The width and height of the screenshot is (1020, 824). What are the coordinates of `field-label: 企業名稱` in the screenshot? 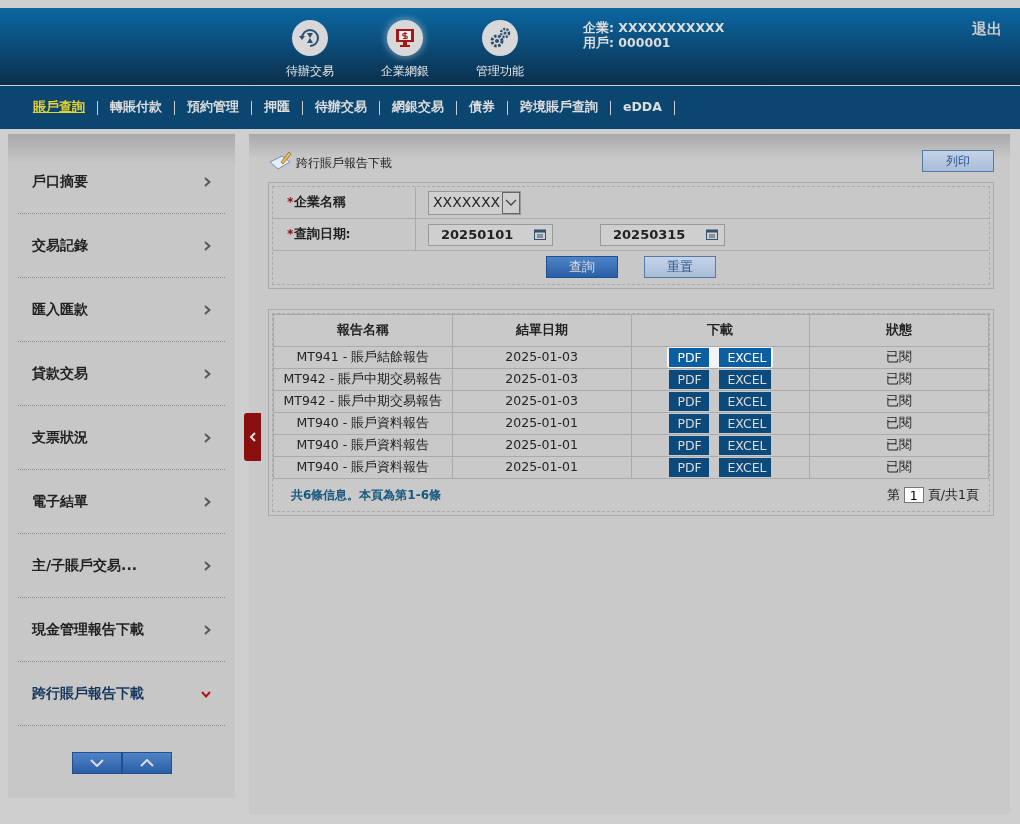 It's located at (319, 202).